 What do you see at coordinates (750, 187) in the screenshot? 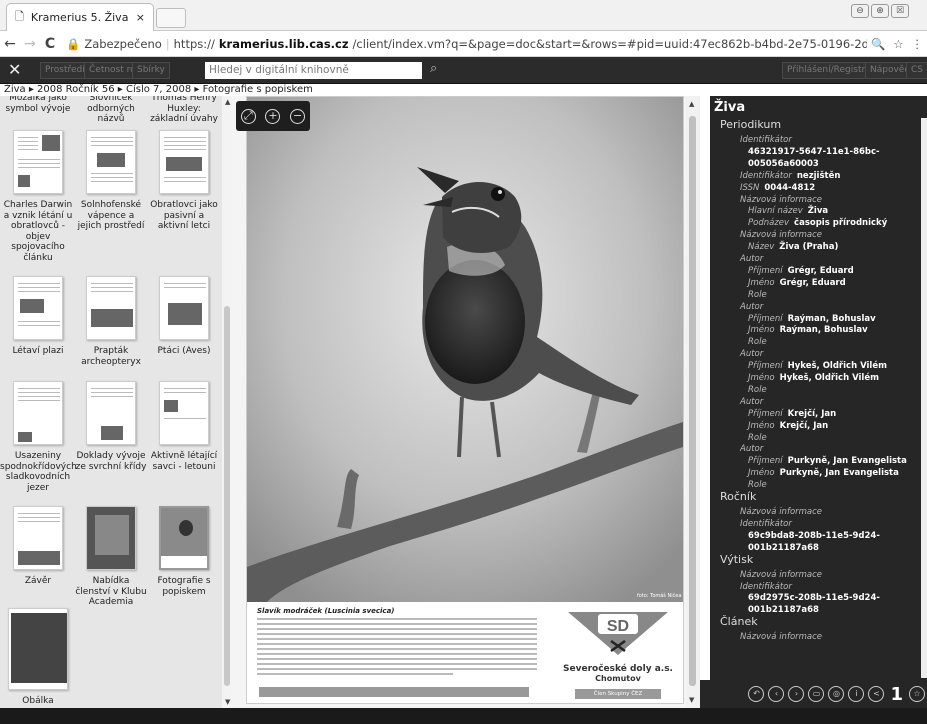
I see `metadata-key: ISSN` at bounding box center [750, 187].